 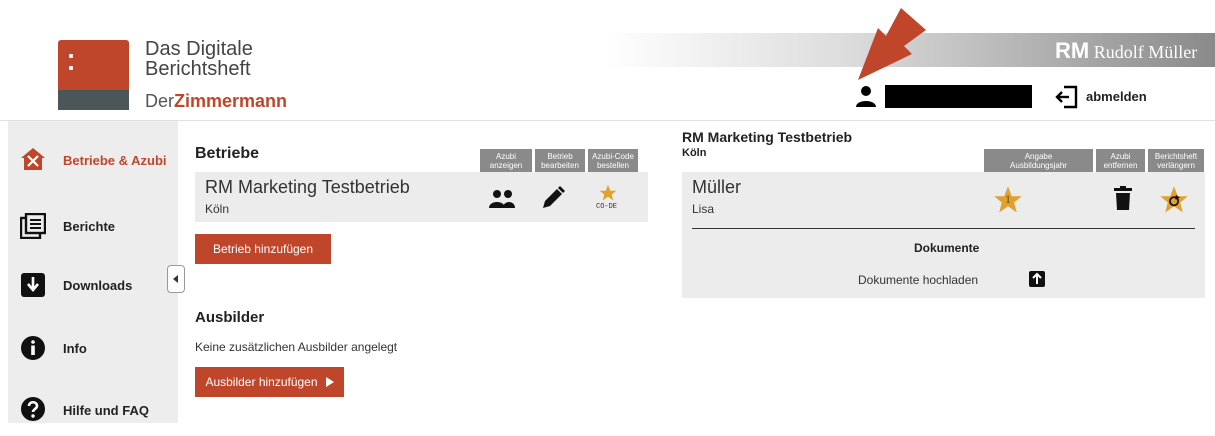 I want to click on azubi-lastname: Müller, so click(x=717, y=187).